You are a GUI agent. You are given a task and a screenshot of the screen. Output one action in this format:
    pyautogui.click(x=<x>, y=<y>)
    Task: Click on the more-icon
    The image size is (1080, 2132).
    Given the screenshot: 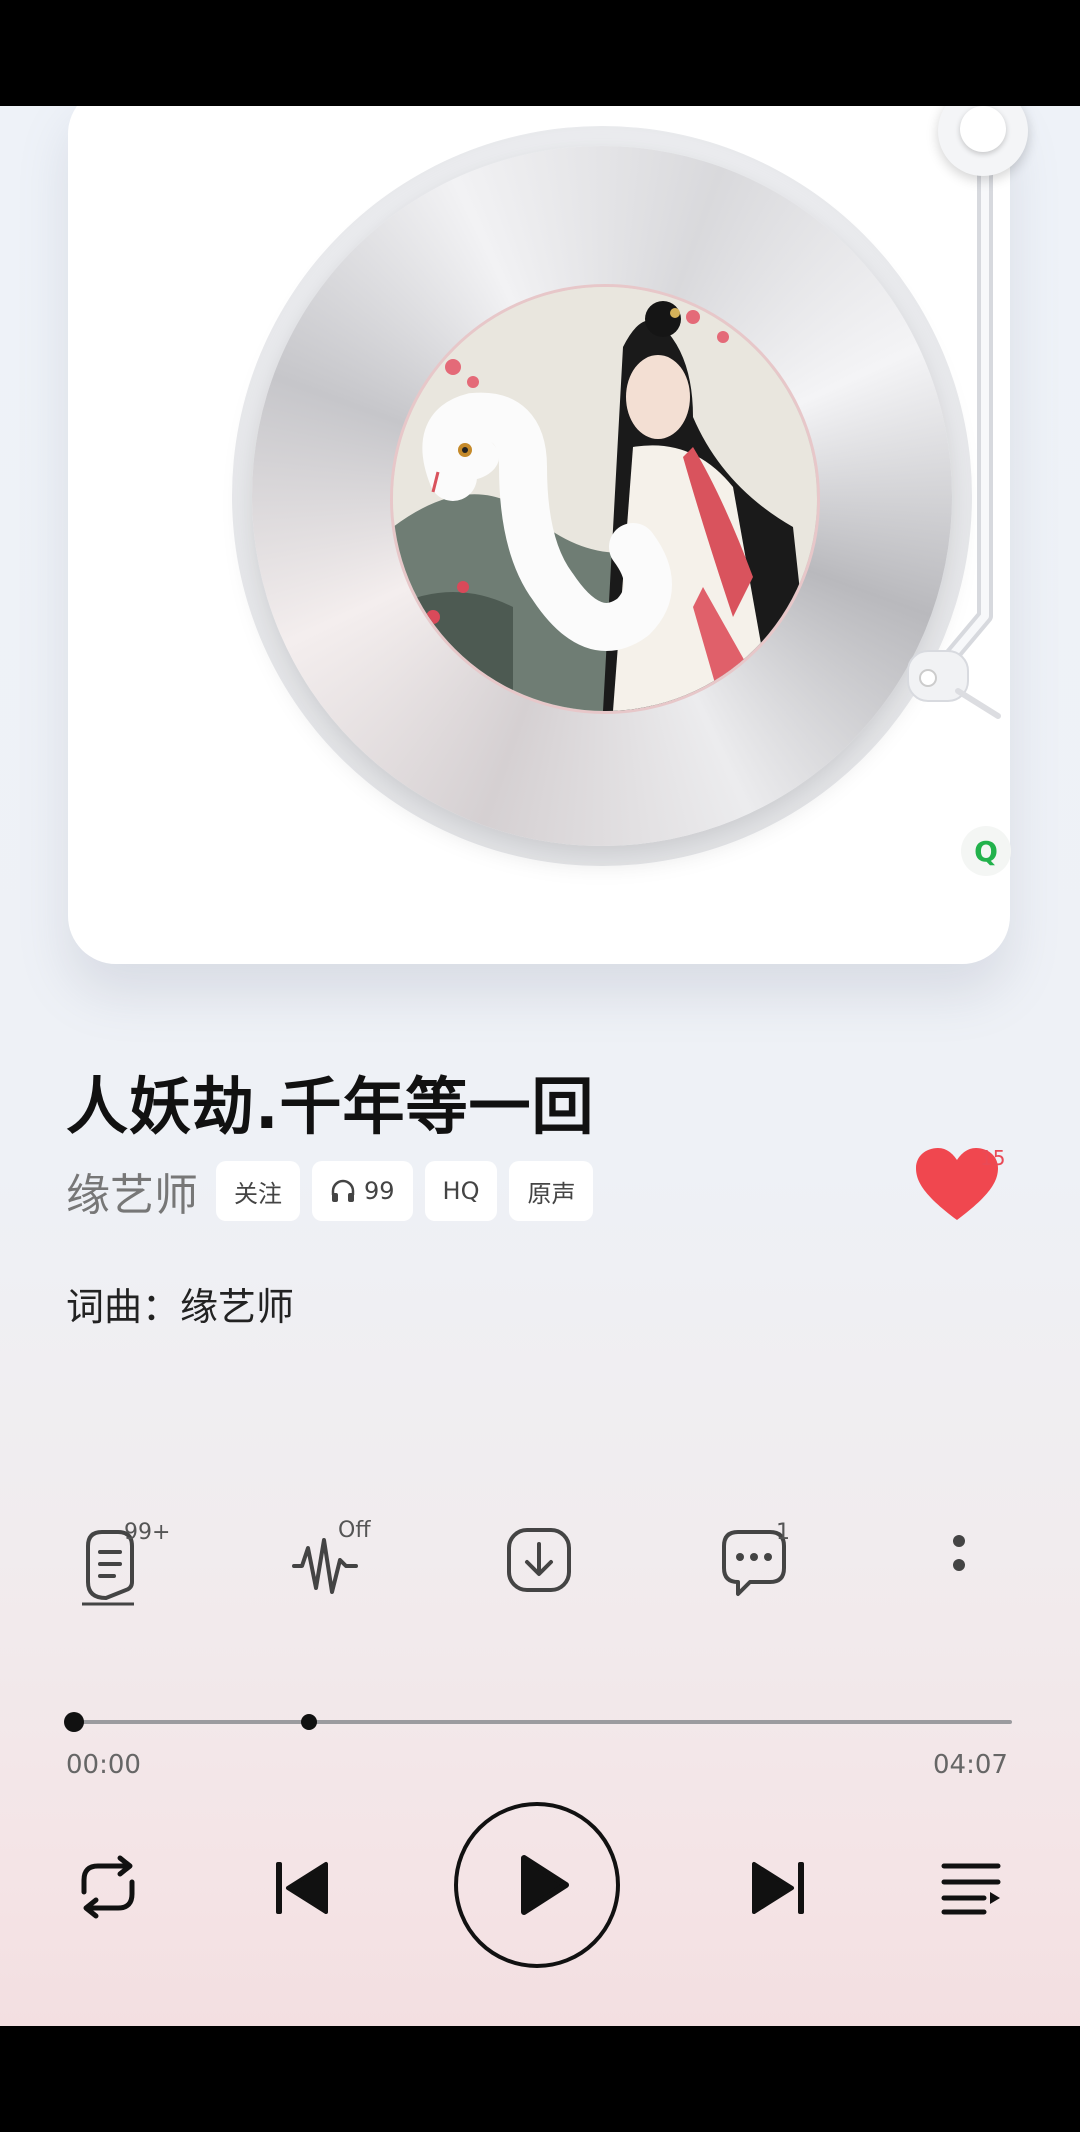 What is the action you would take?
    pyautogui.click(x=959, y=1553)
    